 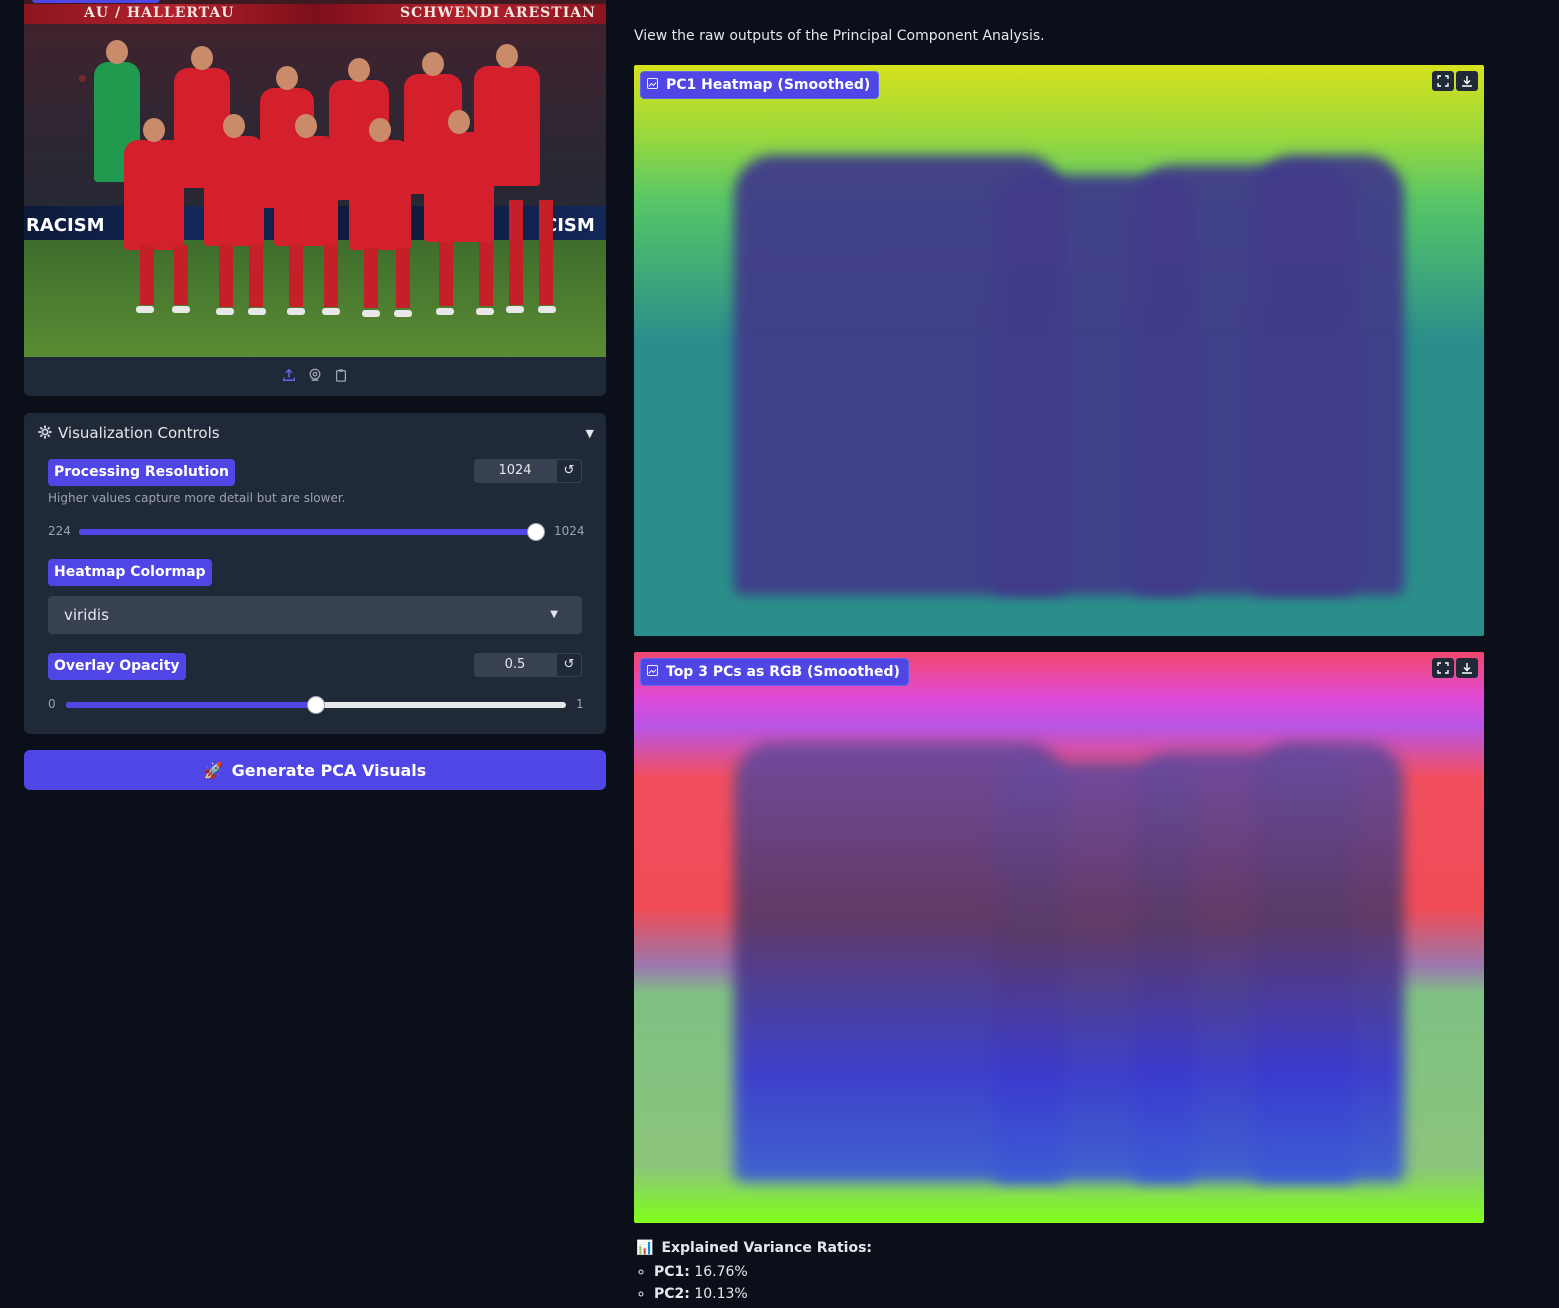 What do you see at coordinates (590, 433) in the screenshot?
I see `caret-down-icon: ▼` at bounding box center [590, 433].